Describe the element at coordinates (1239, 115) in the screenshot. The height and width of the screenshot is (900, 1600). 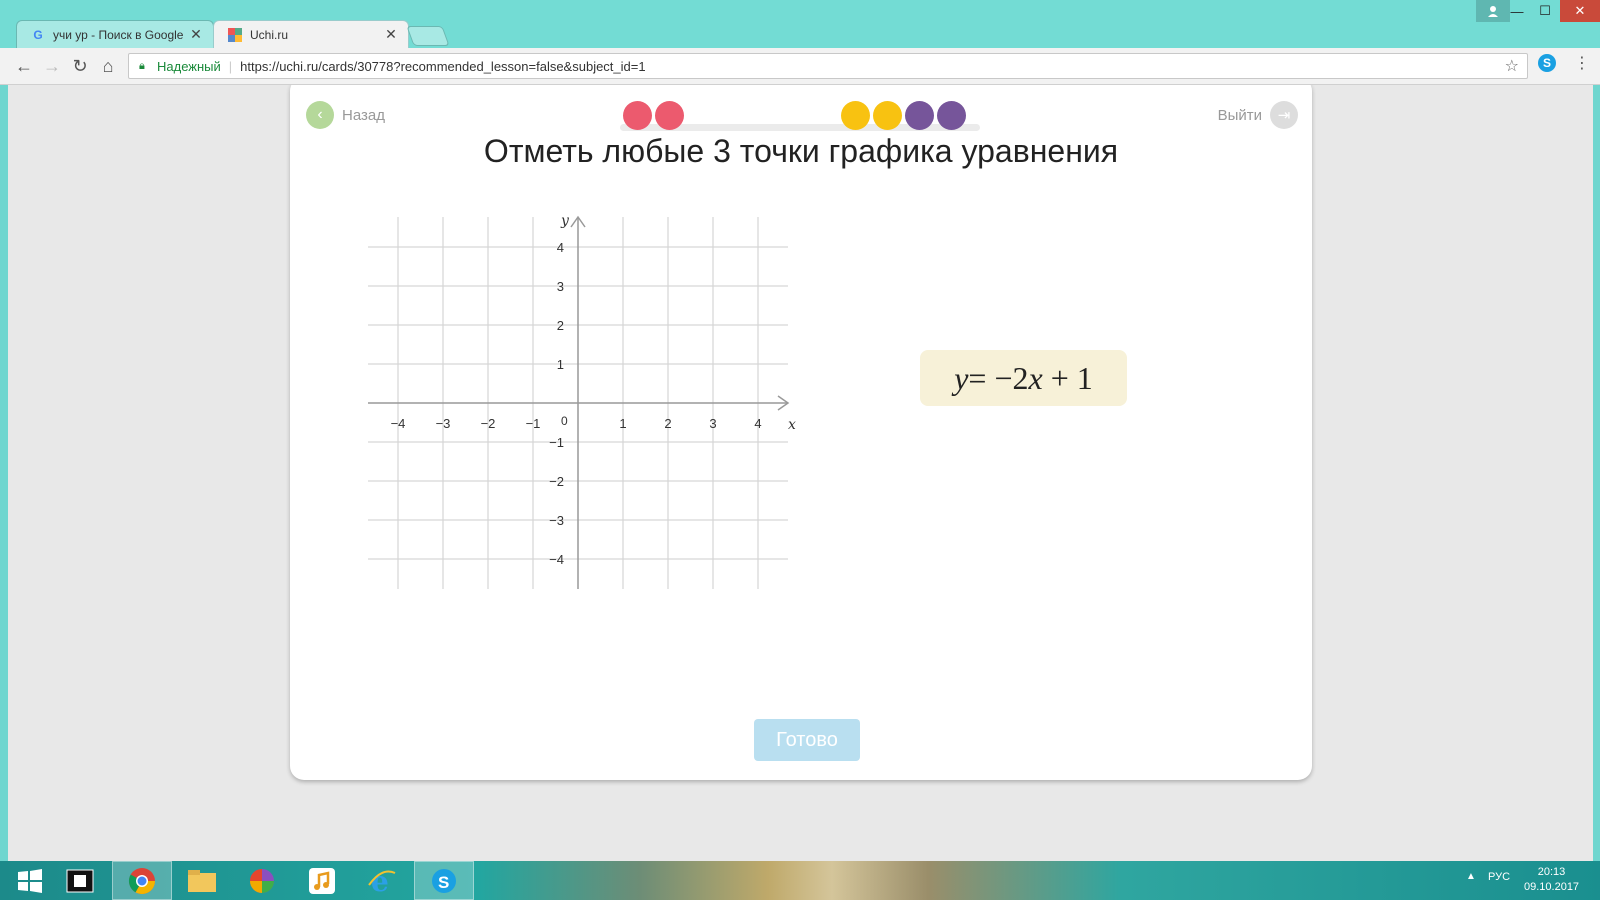
I see `exit-label: Выйти` at that location.